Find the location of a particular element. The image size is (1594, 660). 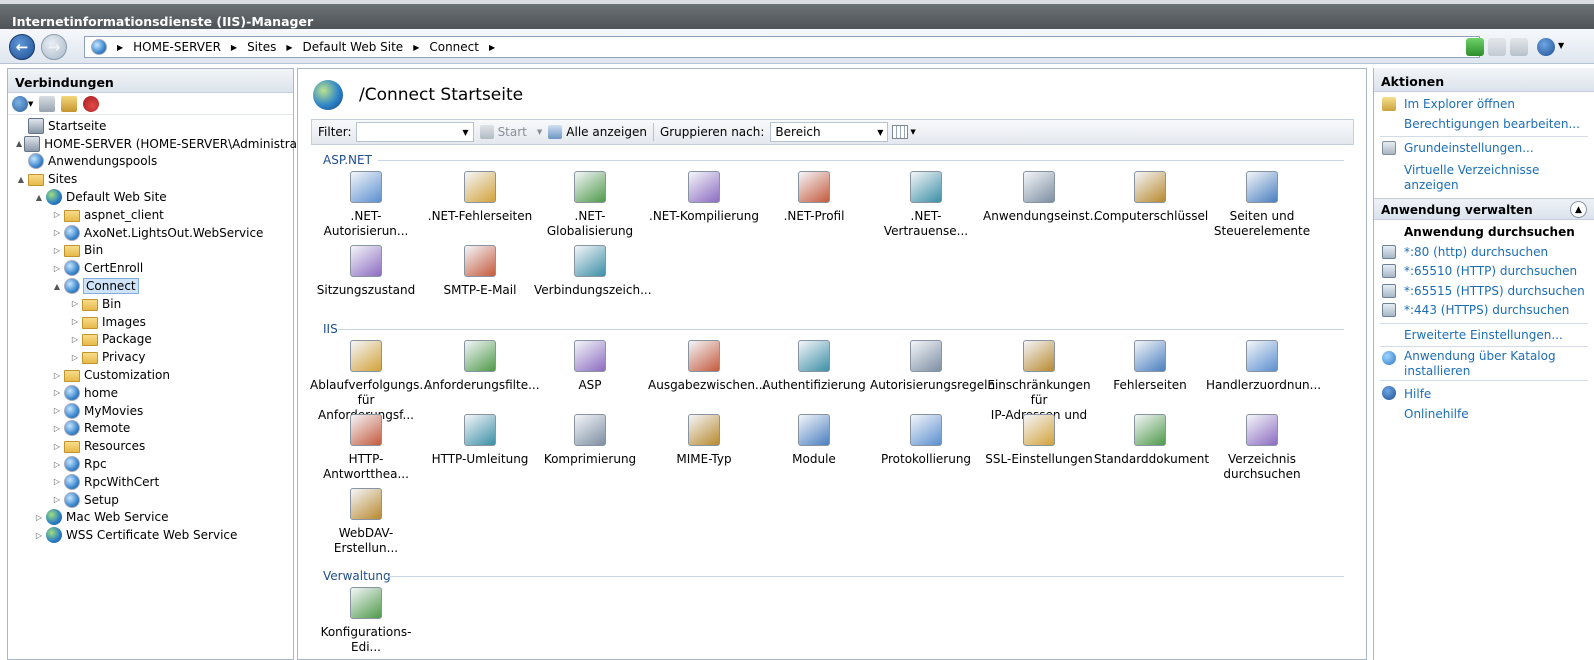

tree-node: ▷ Privacy is located at coordinates (150, 357).